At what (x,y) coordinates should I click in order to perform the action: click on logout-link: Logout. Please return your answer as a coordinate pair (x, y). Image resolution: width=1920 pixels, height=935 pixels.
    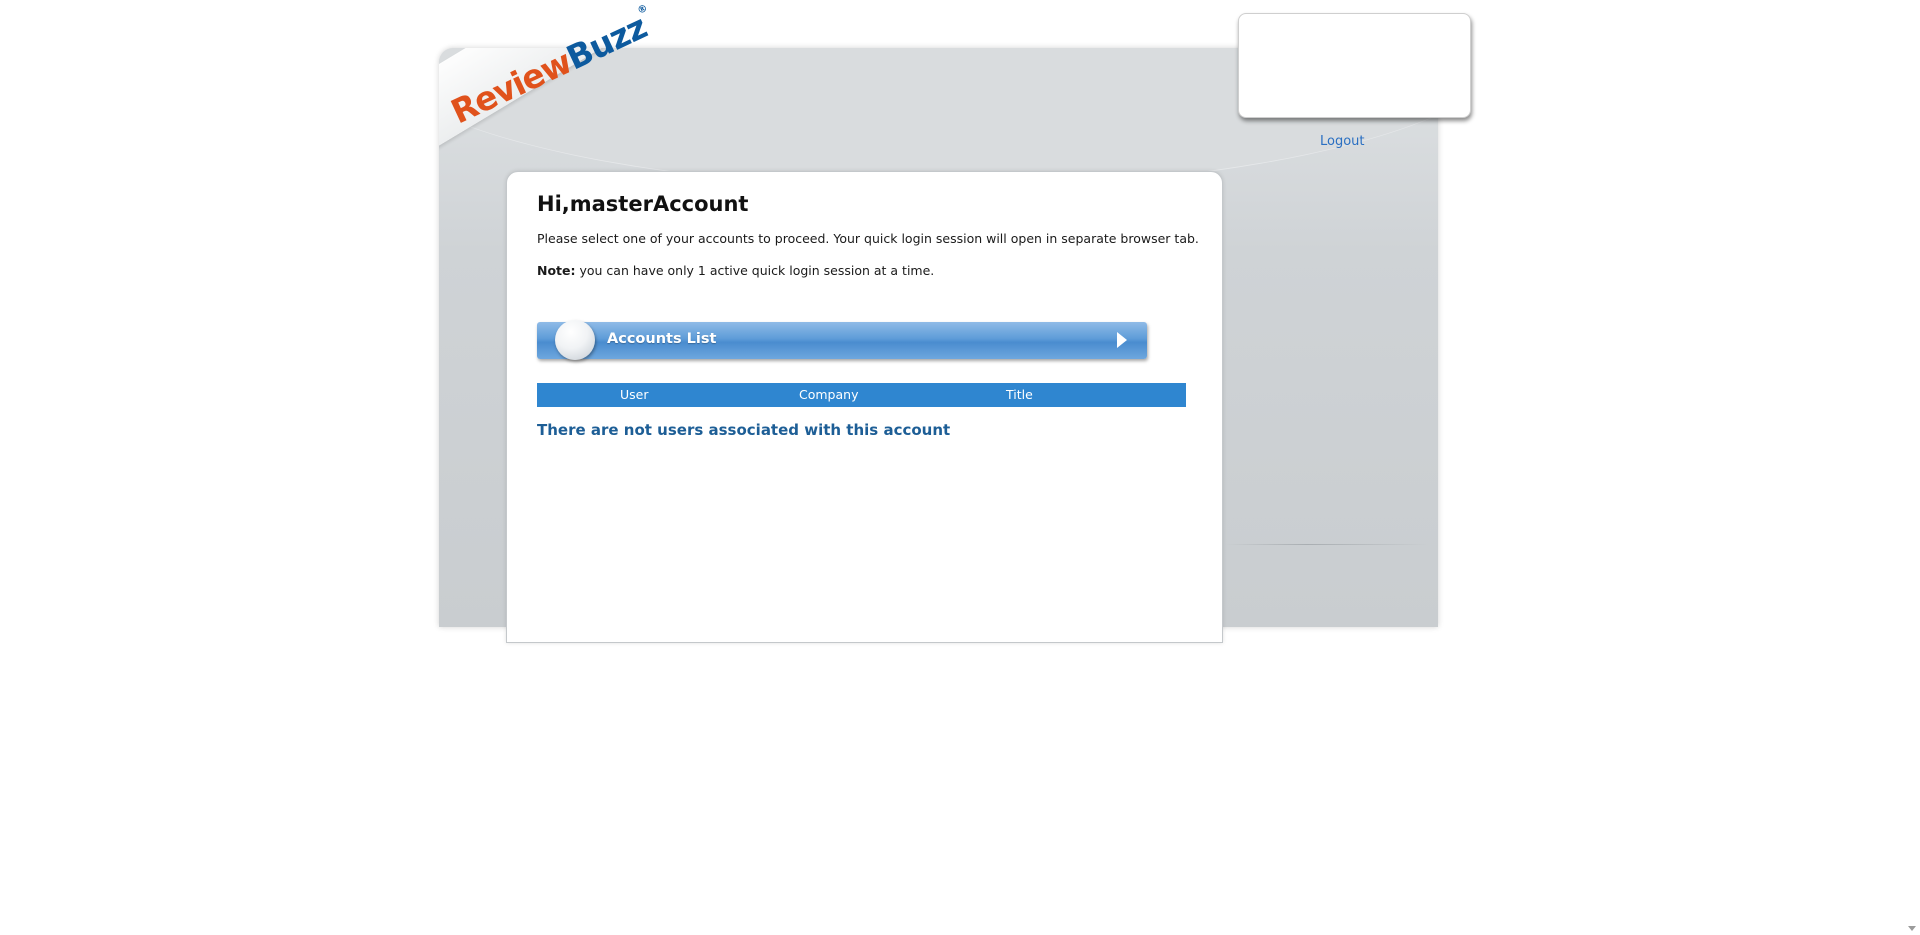
    Looking at the image, I should click on (1342, 141).